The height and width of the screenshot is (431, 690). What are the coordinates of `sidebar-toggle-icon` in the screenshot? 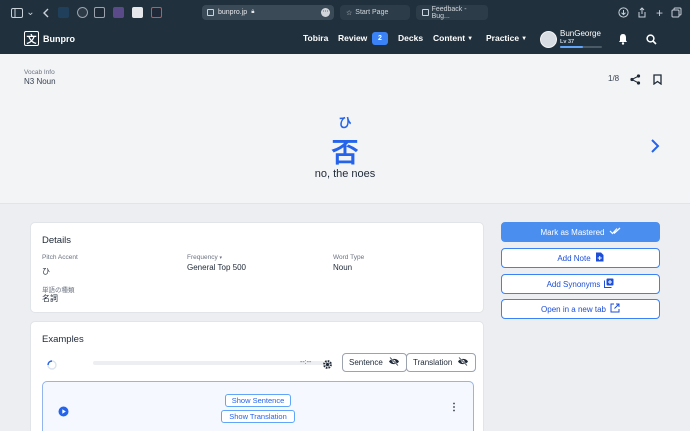 It's located at (16, 12).